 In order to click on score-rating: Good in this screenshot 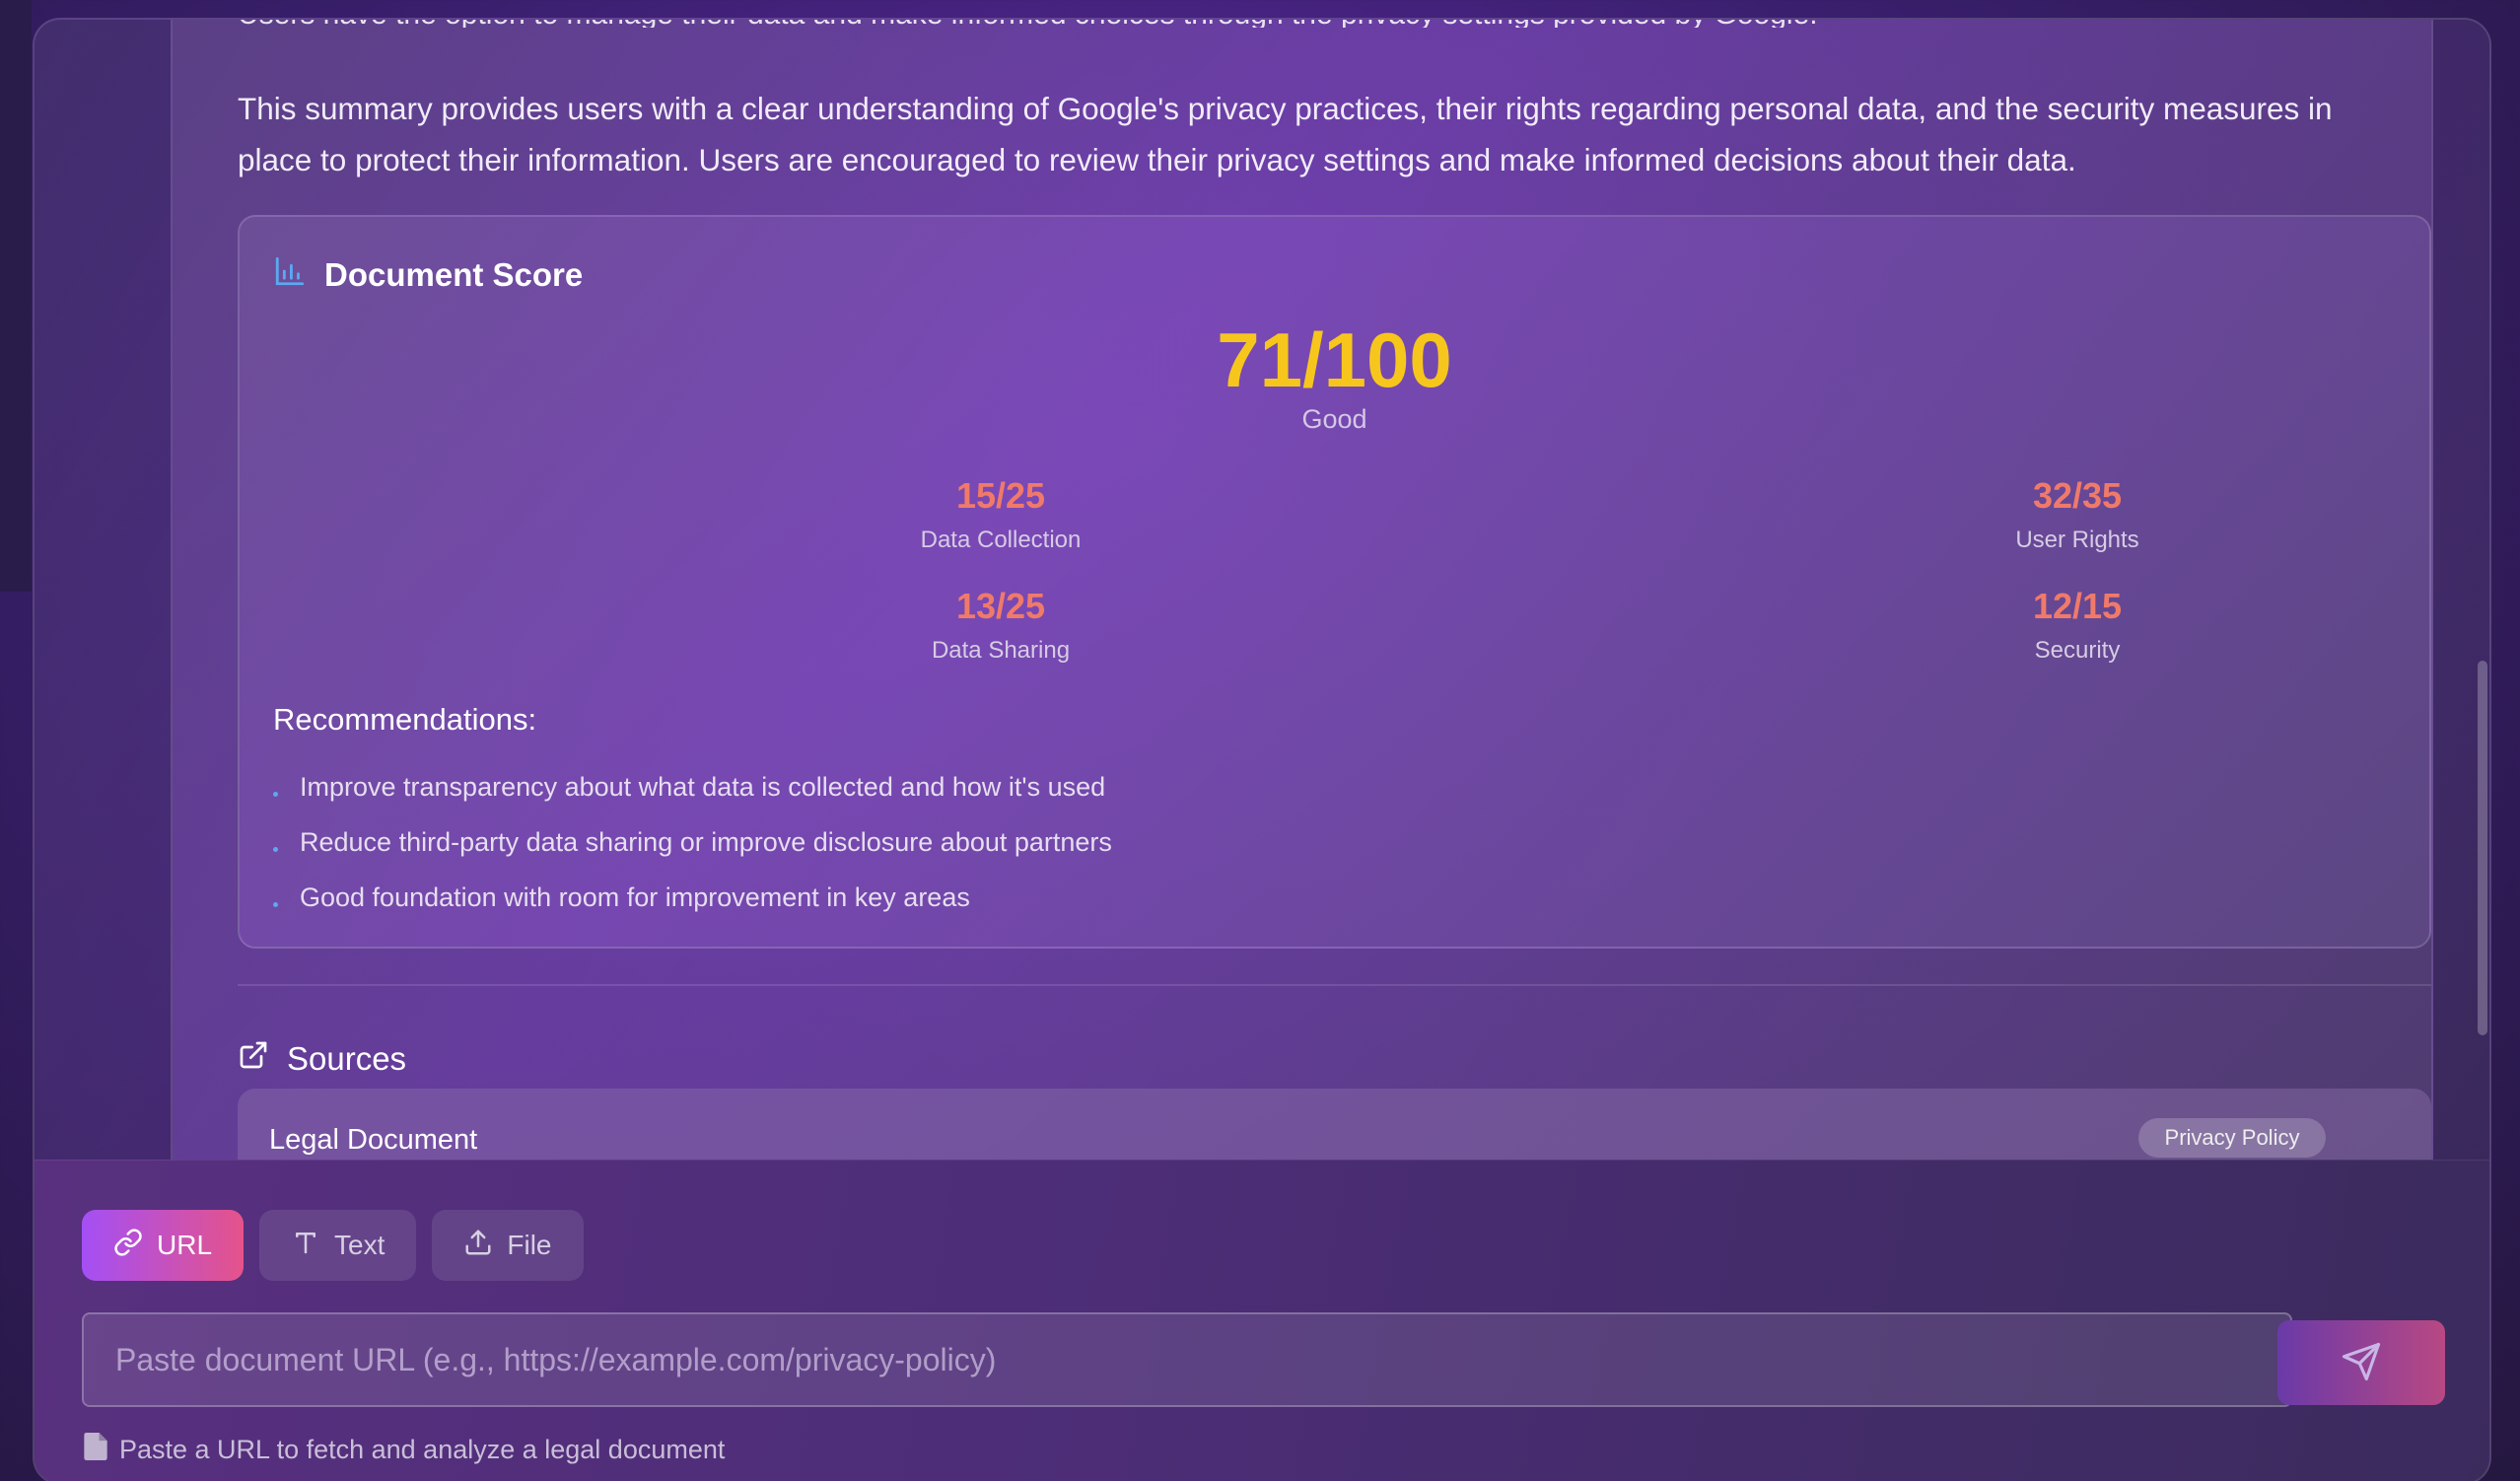, I will do `click(1334, 419)`.